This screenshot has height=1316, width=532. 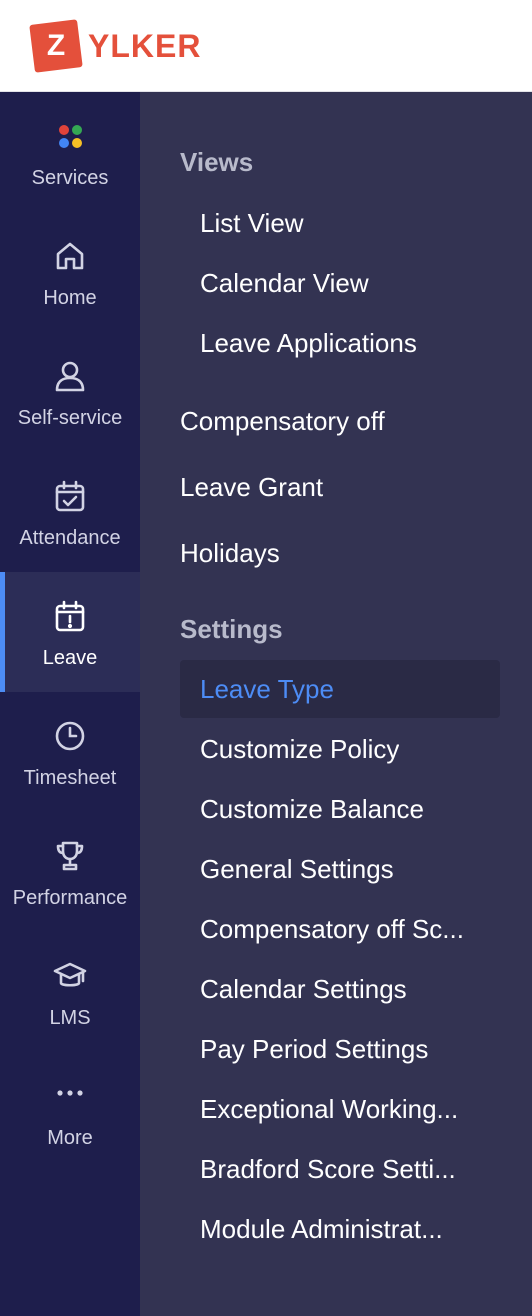 I want to click on active-indicator, so click(x=2, y=632).